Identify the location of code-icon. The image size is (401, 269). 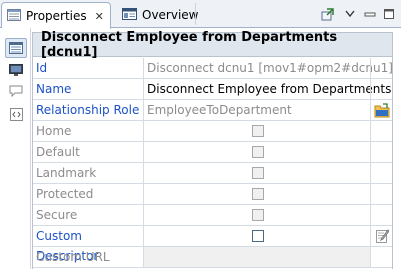
(16, 114).